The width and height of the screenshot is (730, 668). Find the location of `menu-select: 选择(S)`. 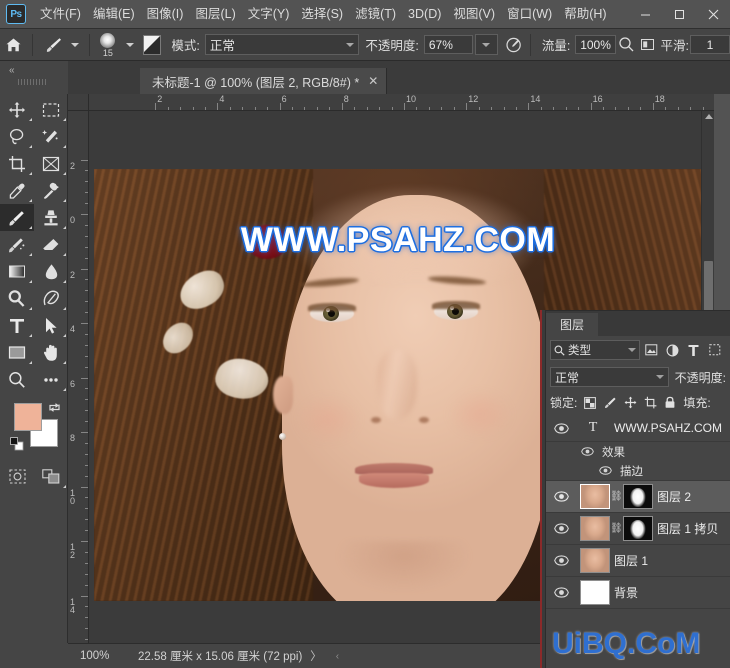

menu-select: 选择(S) is located at coordinates (322, 14).